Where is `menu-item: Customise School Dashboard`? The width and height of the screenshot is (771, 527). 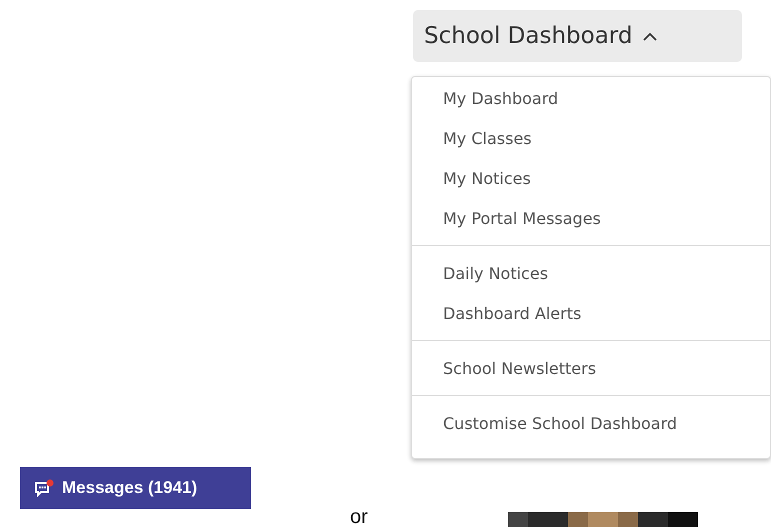
menu-item: Customise School Dashboard is located at coordinates (591, 424).